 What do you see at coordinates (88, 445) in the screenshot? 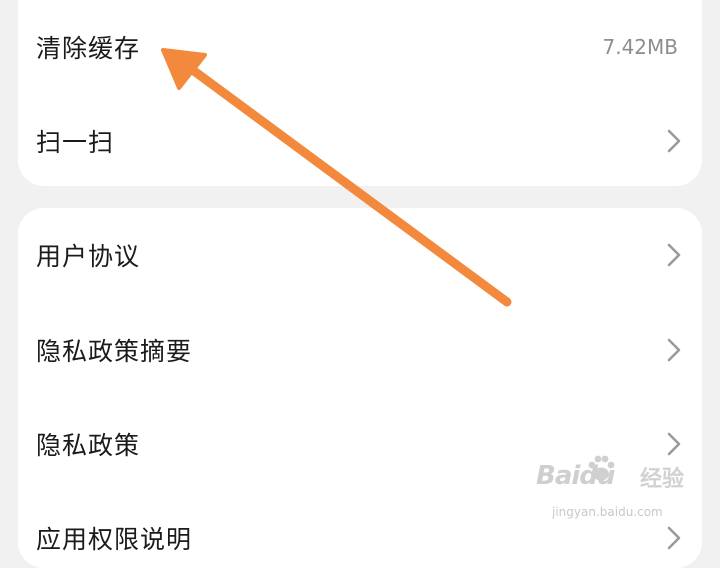
I see `privacy-policy-label: 隐私政策` at bounding box center [88, 445].